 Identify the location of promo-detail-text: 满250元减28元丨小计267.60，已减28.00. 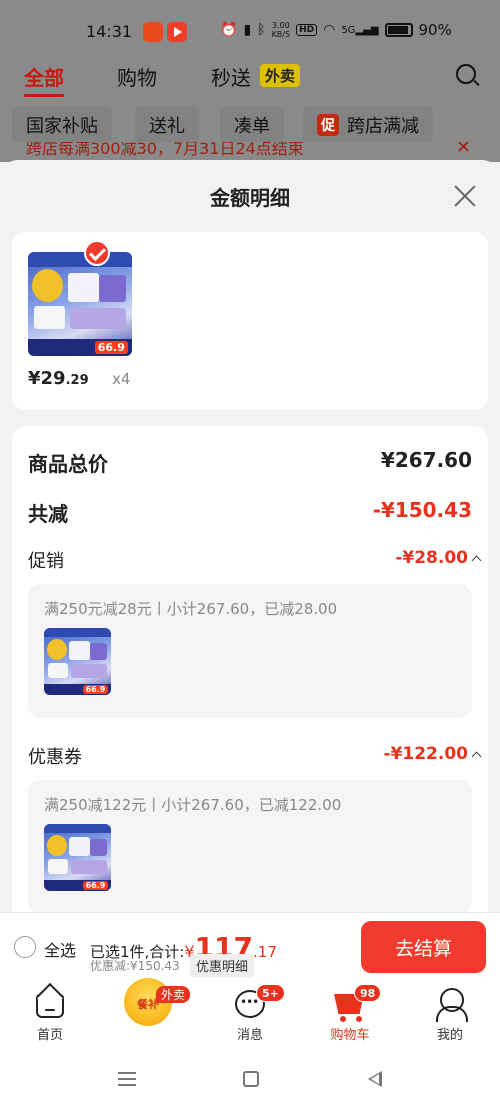
(191, 609).